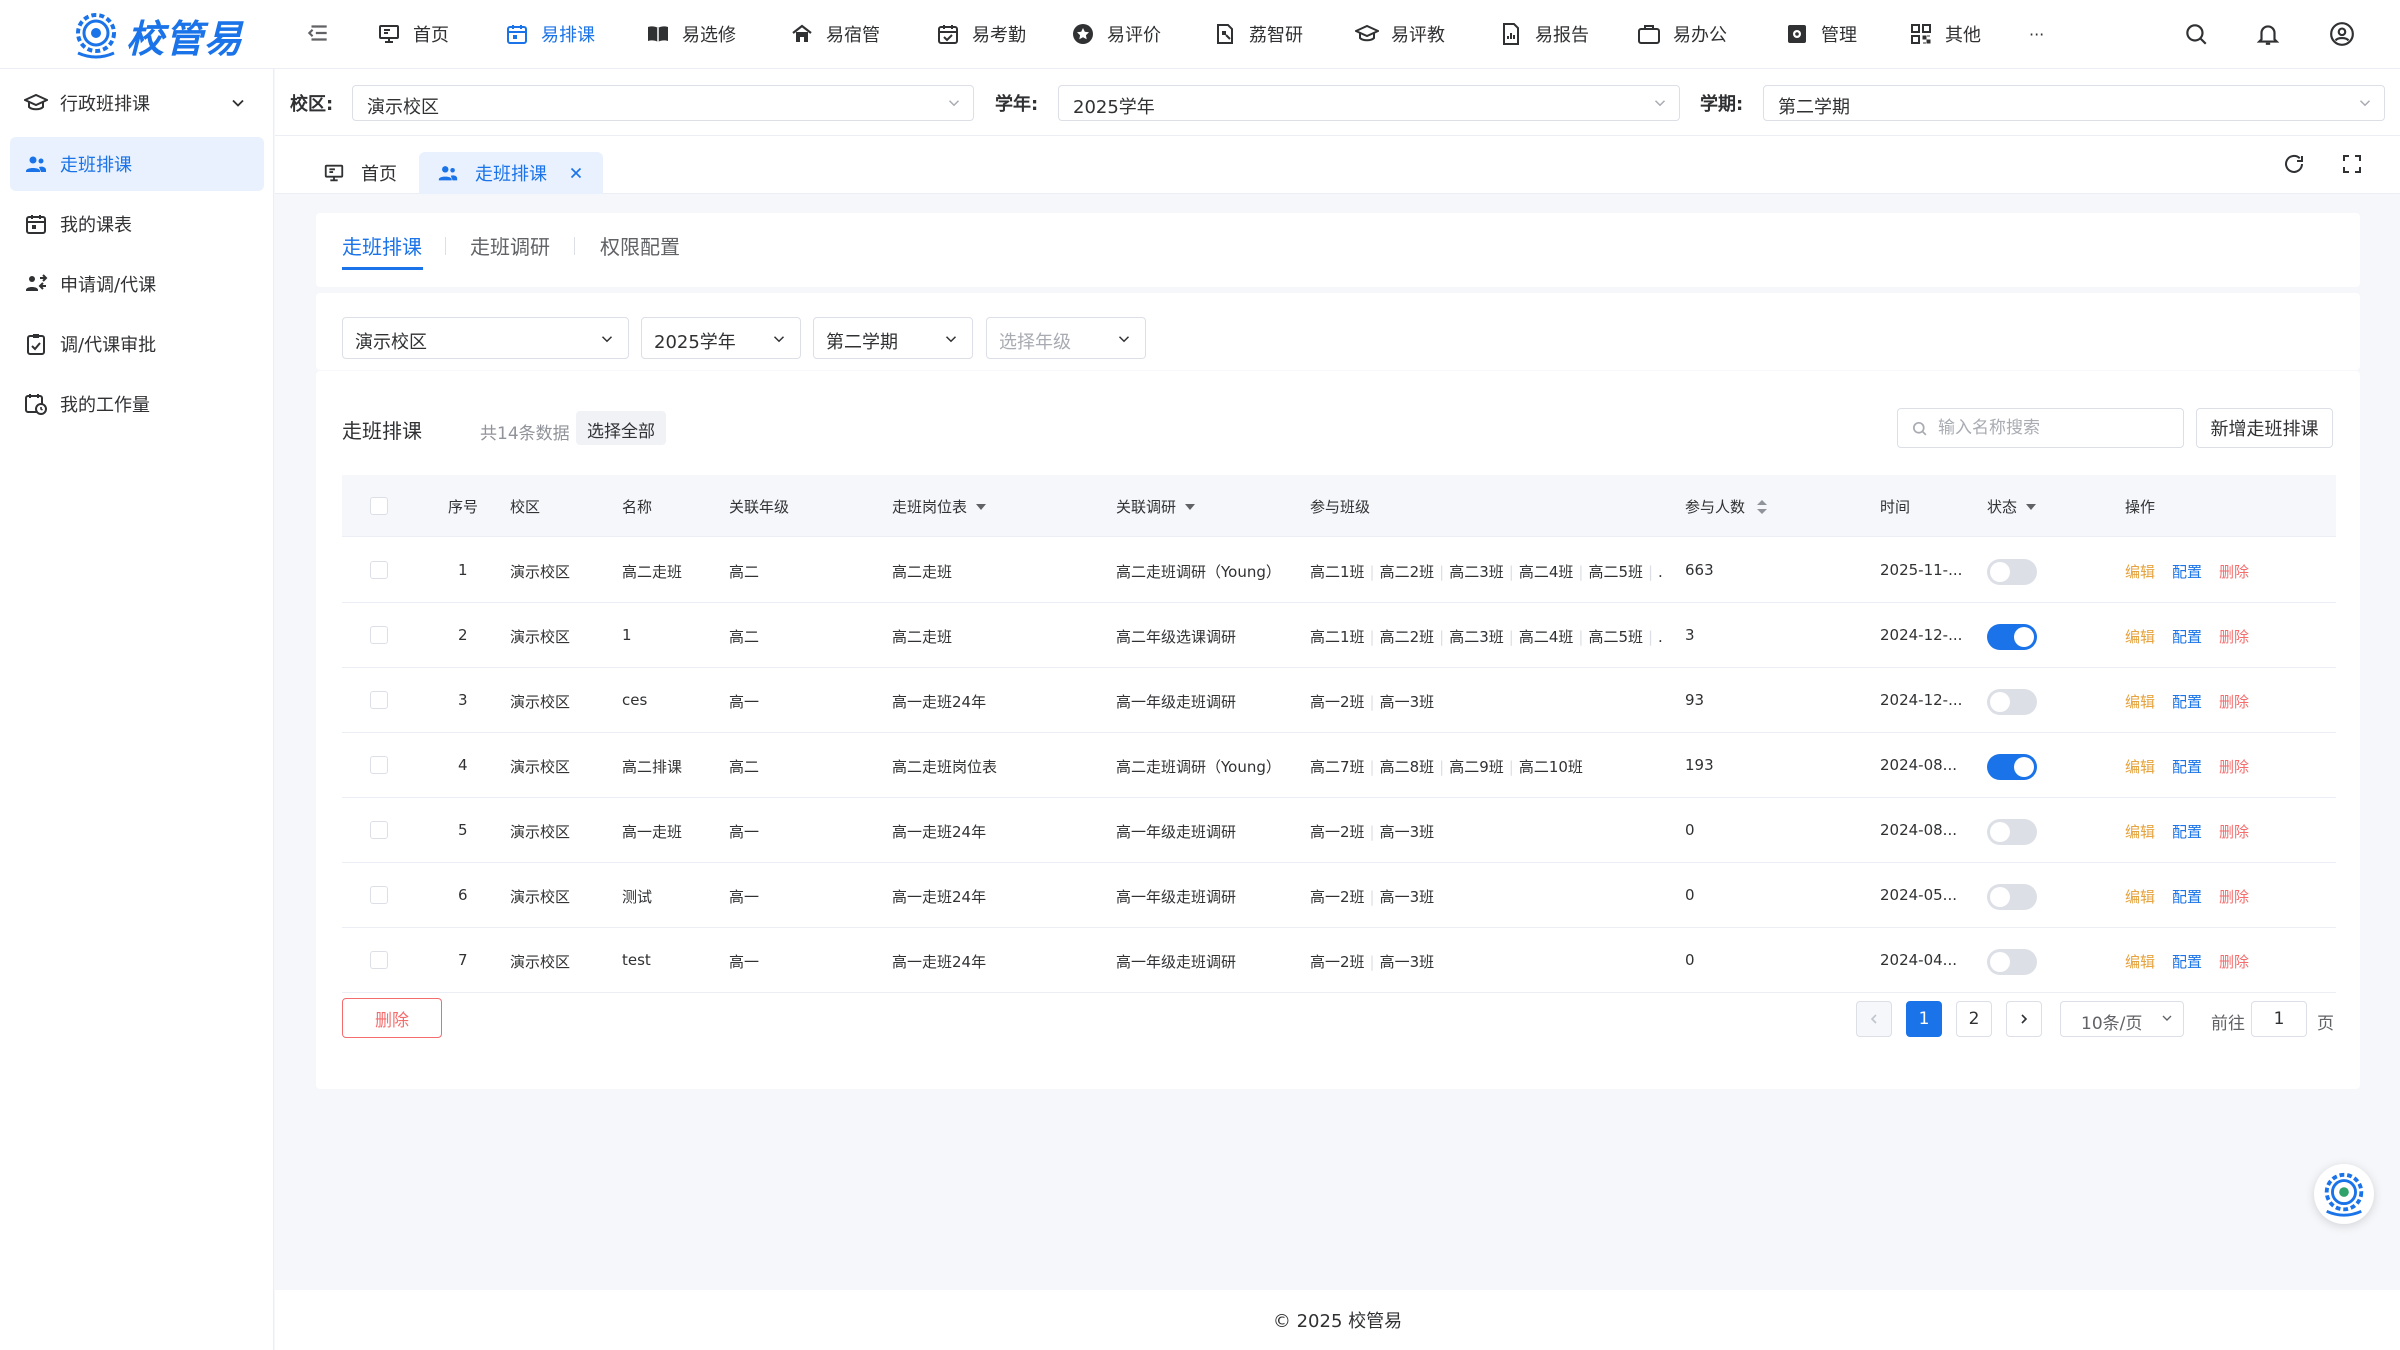 Image resolution: width=2400 pixels, height=1350 pixels. Describe the element at coordinates (1821, 34) in the screenshot. I see `nav-item-10: 管理` at that location.